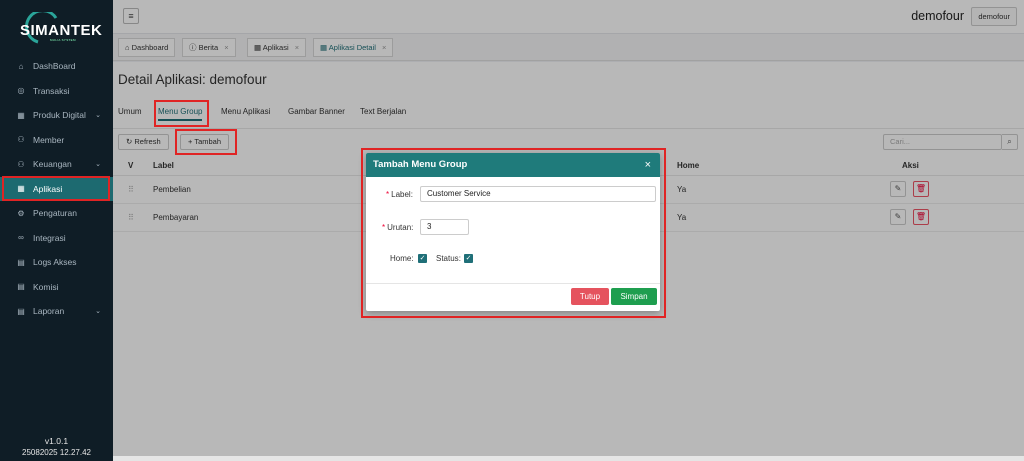 This screenshot has height=461, width=1024. I want to click on status-field-label: Status:, so click(448, 258).